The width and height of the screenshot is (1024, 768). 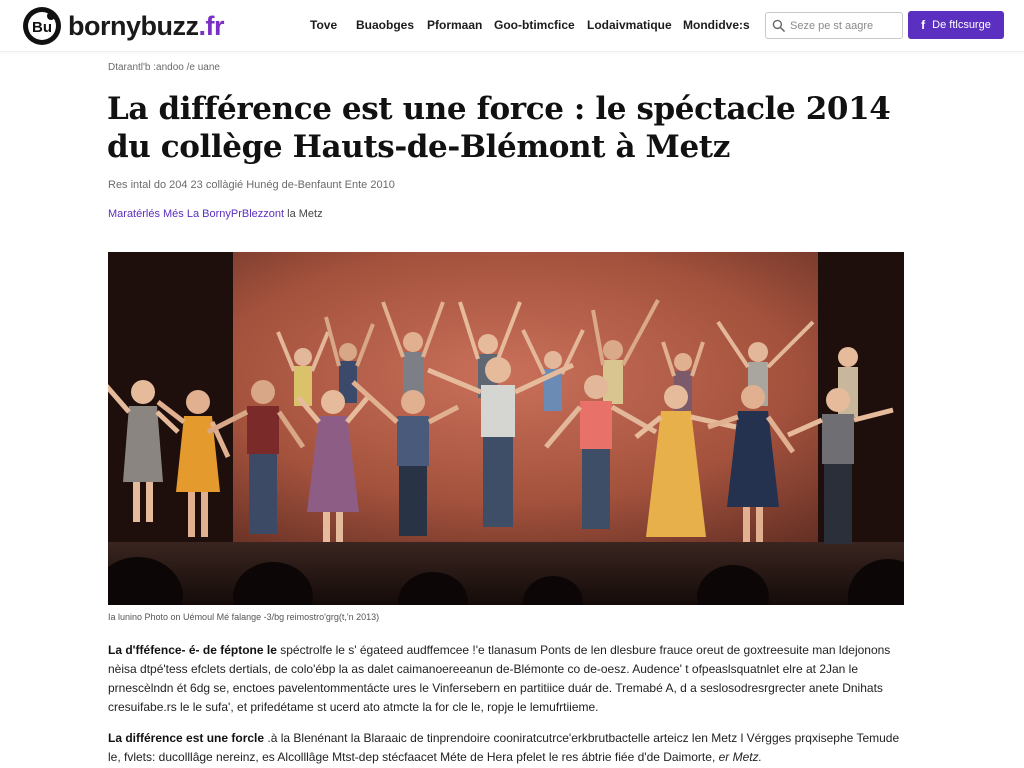 I want to click on breadcrumb: Dtarantl'b :andoo /e uane, so click(x=164, y=67).